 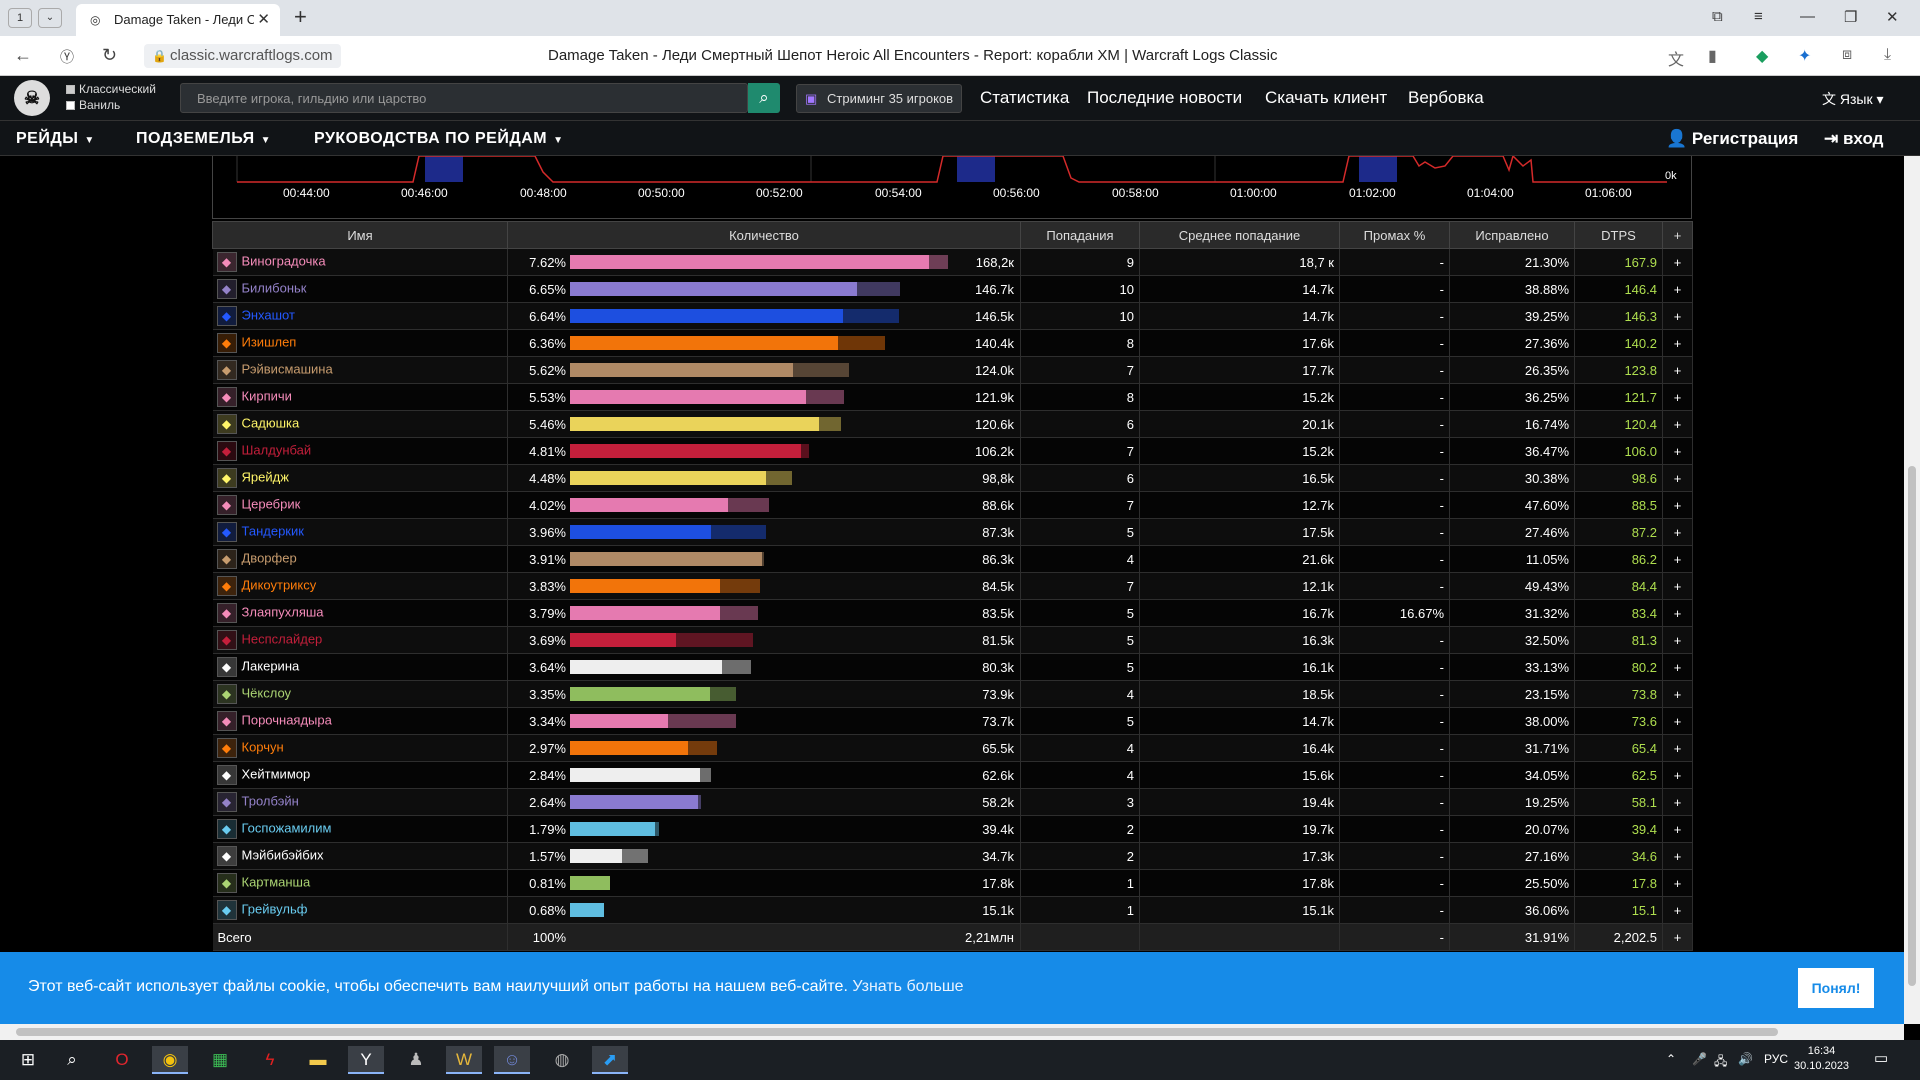 What do you see at coordinates (360, 262) in the screenshot?
I see `player-name-cell: ◆ Виноградочка` at bounding box center [360, 262].